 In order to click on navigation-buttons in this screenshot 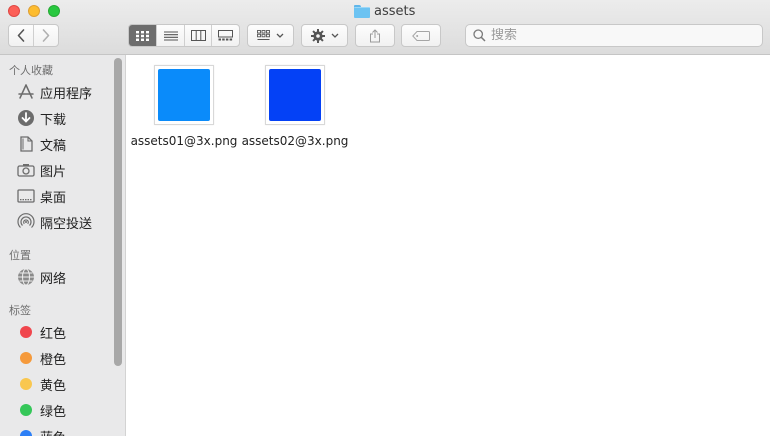, I will do `click(33, 35)`.